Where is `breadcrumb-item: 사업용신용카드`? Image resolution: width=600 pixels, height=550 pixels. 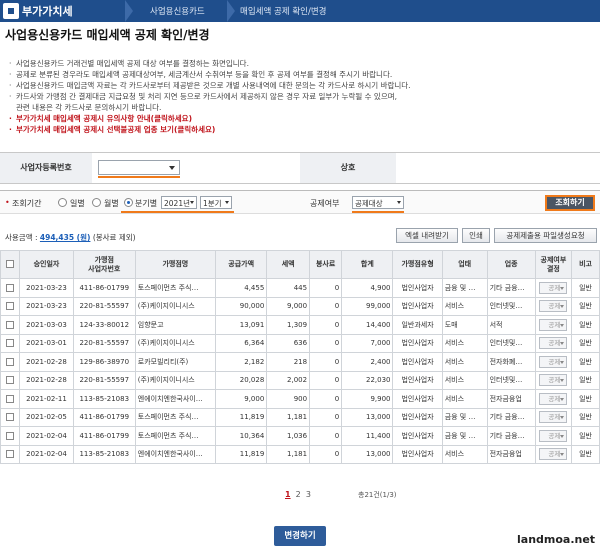 breadcrumb-item: 사업용신용카드 is located at coordinates (177, 11).